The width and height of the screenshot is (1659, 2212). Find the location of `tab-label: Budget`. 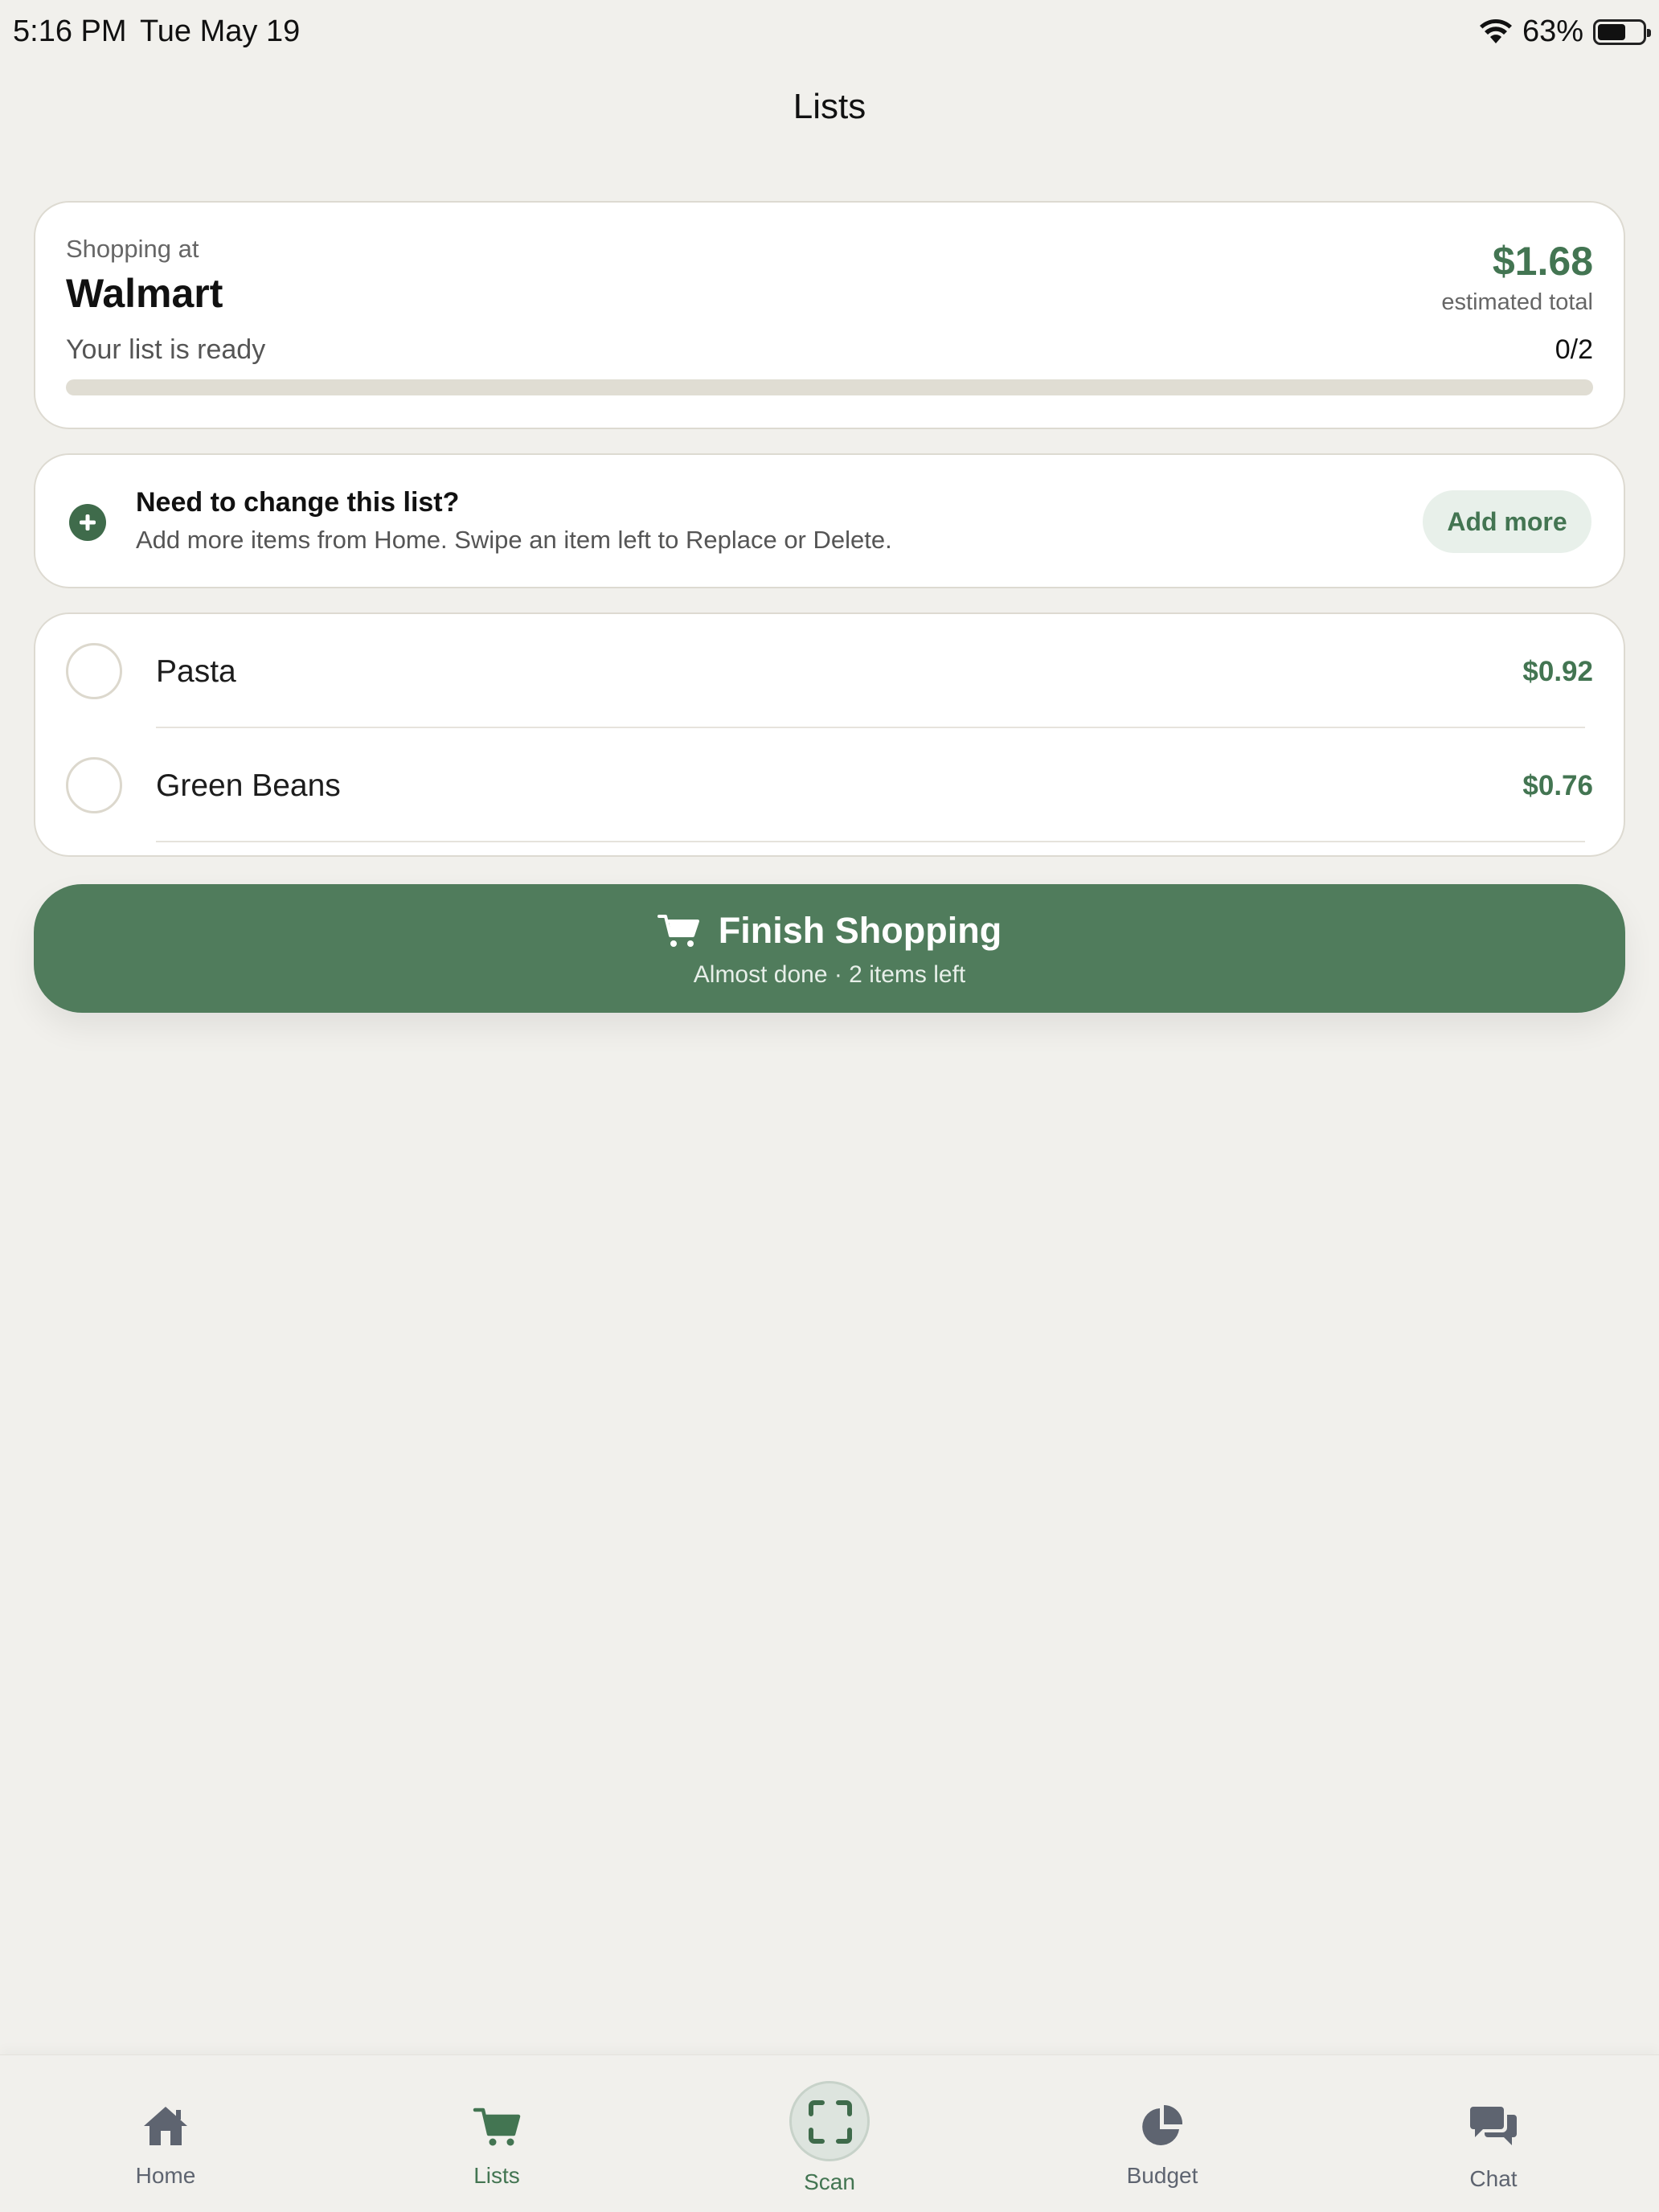

tab-label: Budget is located at coordinates (1162, 2175).